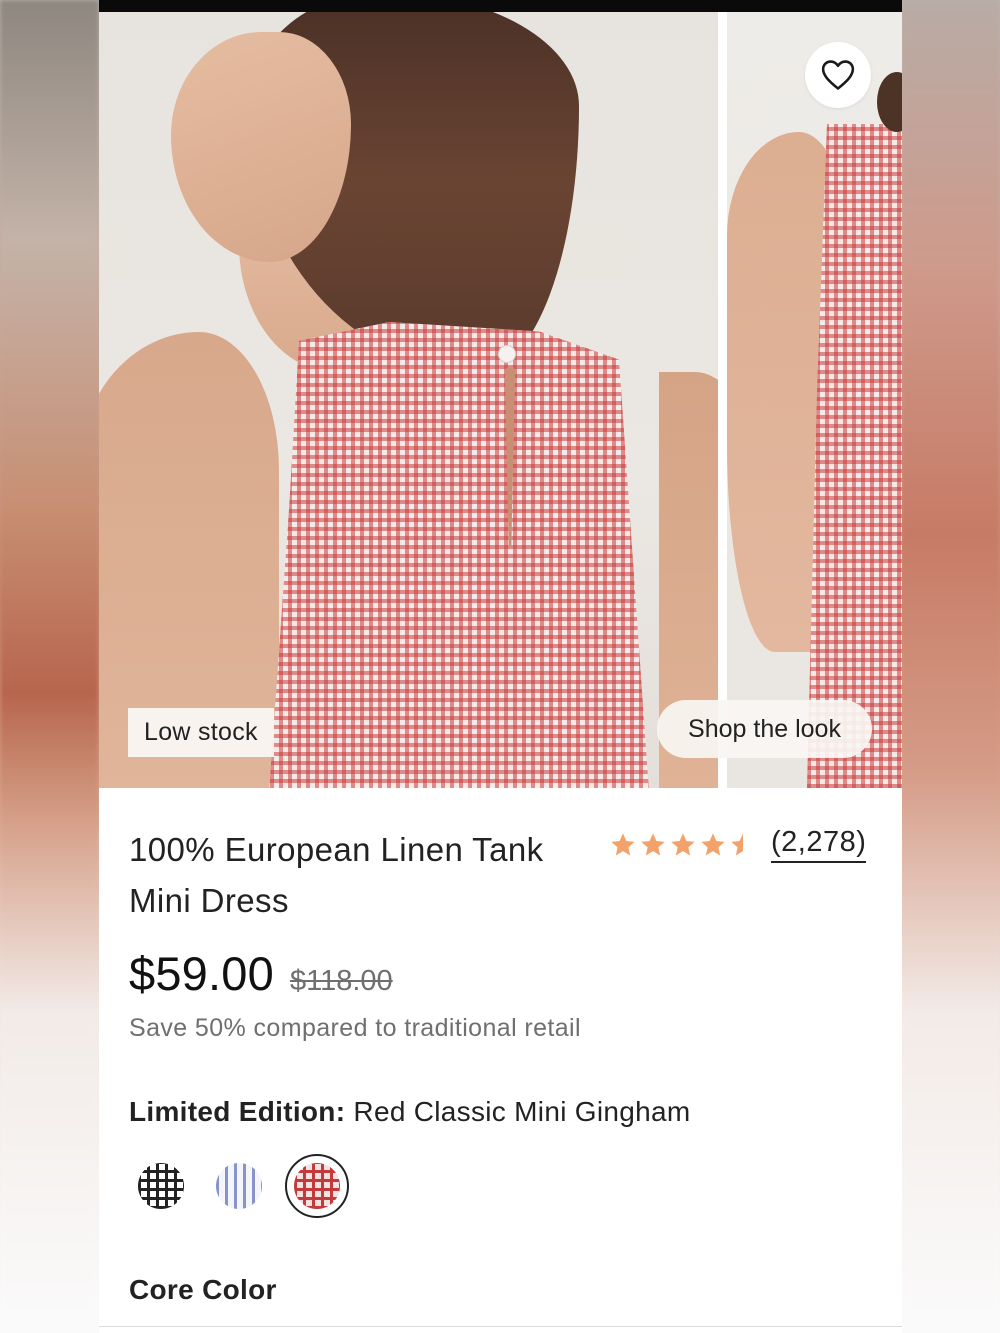 The width and height of the screenshot is (1000, 1333). What do you see at coordinates (336, 875) in the screenshot?
I see `product-title: 100% European Linen Tank Mini Dress` at bounding box center [336, 875].